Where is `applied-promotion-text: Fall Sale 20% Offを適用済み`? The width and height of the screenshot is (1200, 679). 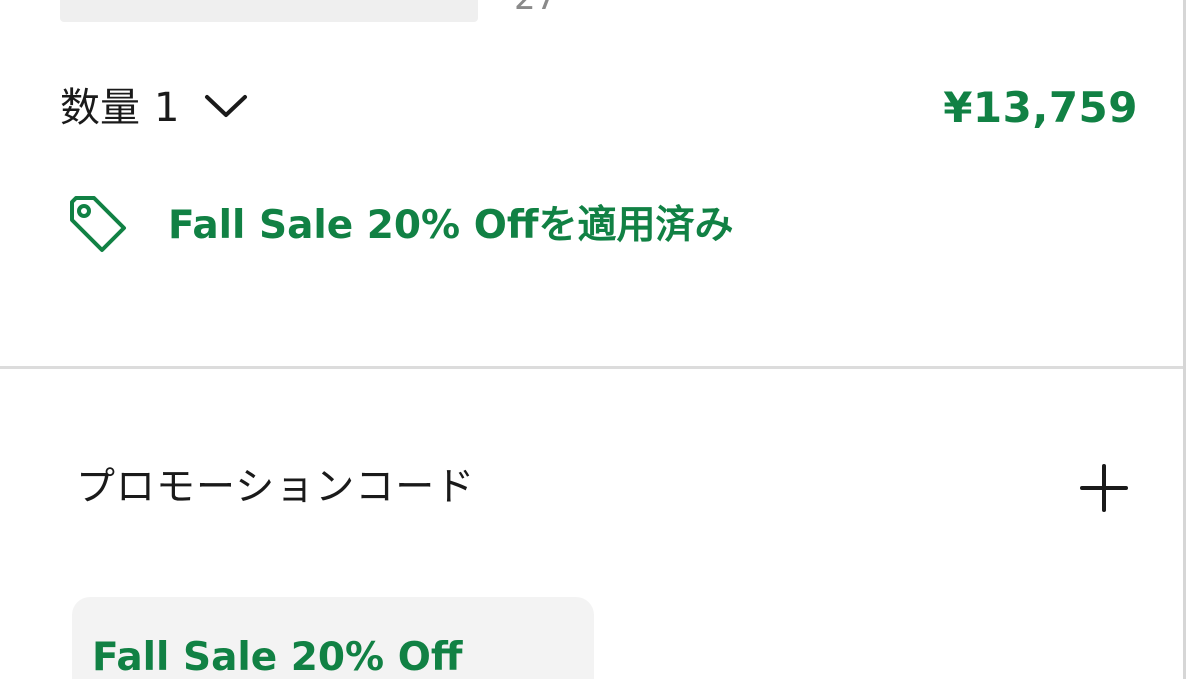 applied-promotion-text: Fall Sale 20% Offを適用済み is located at coordinates (451, 225).